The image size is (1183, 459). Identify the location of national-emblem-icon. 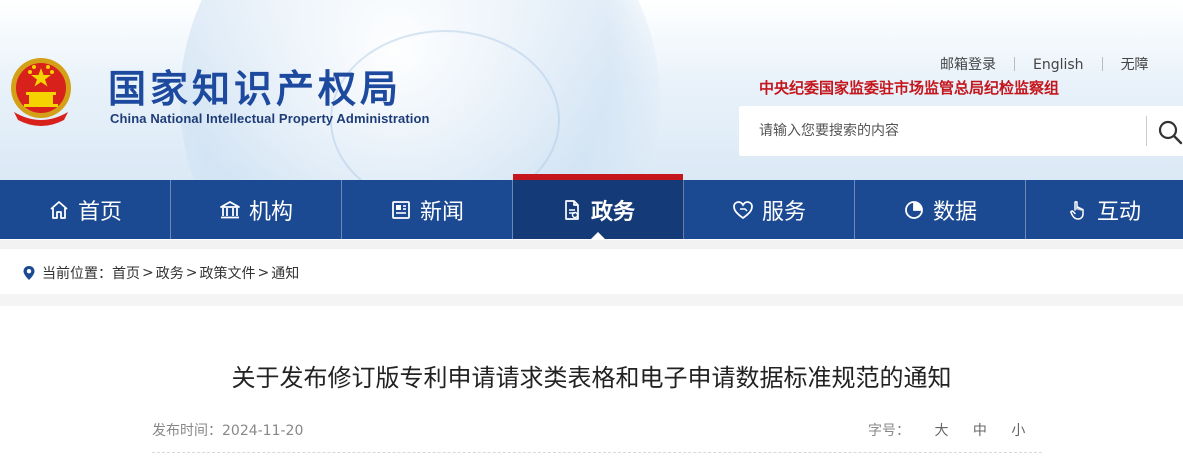
(41, 92).